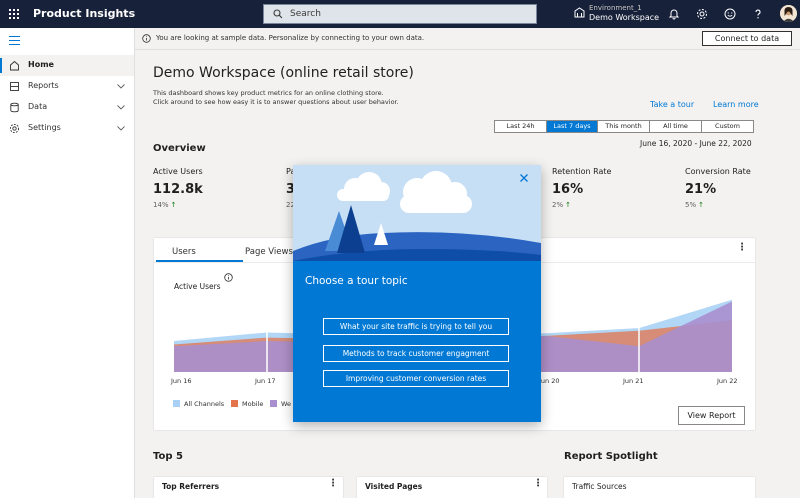 This screenshot has height=498, width=800. What do you see at coordinates (161, 205) in the screenshot?
I see `kpi-delta: 14%` at bounding box center [161, 205].